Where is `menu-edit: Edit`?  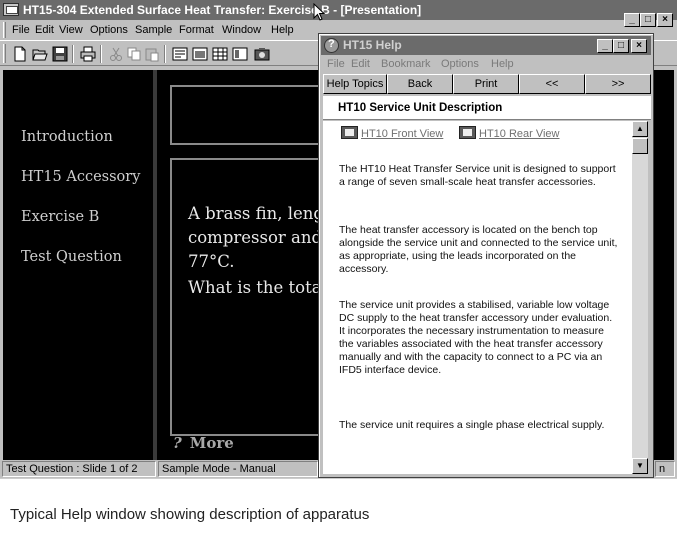
menu-edit: Edit is located at coordinates (44, 30).